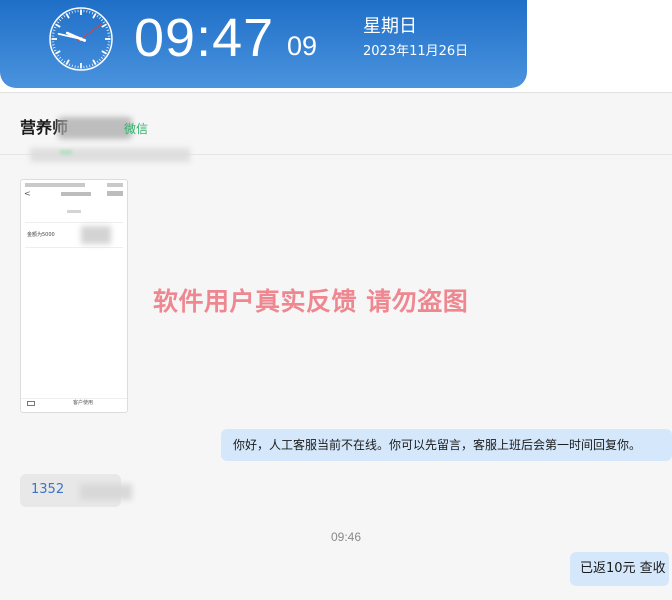 This screenshot has width=672, height=600. I want to click on clock-weekday: 星期日, so click(390, 26).